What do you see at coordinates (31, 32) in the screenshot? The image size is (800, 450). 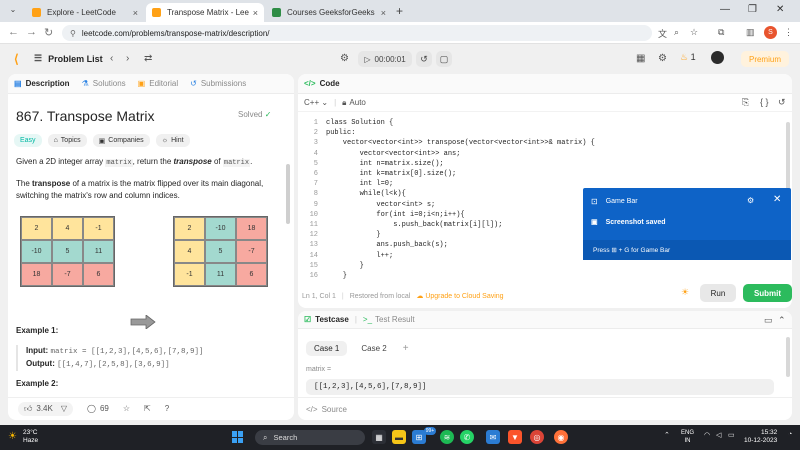 I see `forward-icon: →` at bounding box center [31, 32].